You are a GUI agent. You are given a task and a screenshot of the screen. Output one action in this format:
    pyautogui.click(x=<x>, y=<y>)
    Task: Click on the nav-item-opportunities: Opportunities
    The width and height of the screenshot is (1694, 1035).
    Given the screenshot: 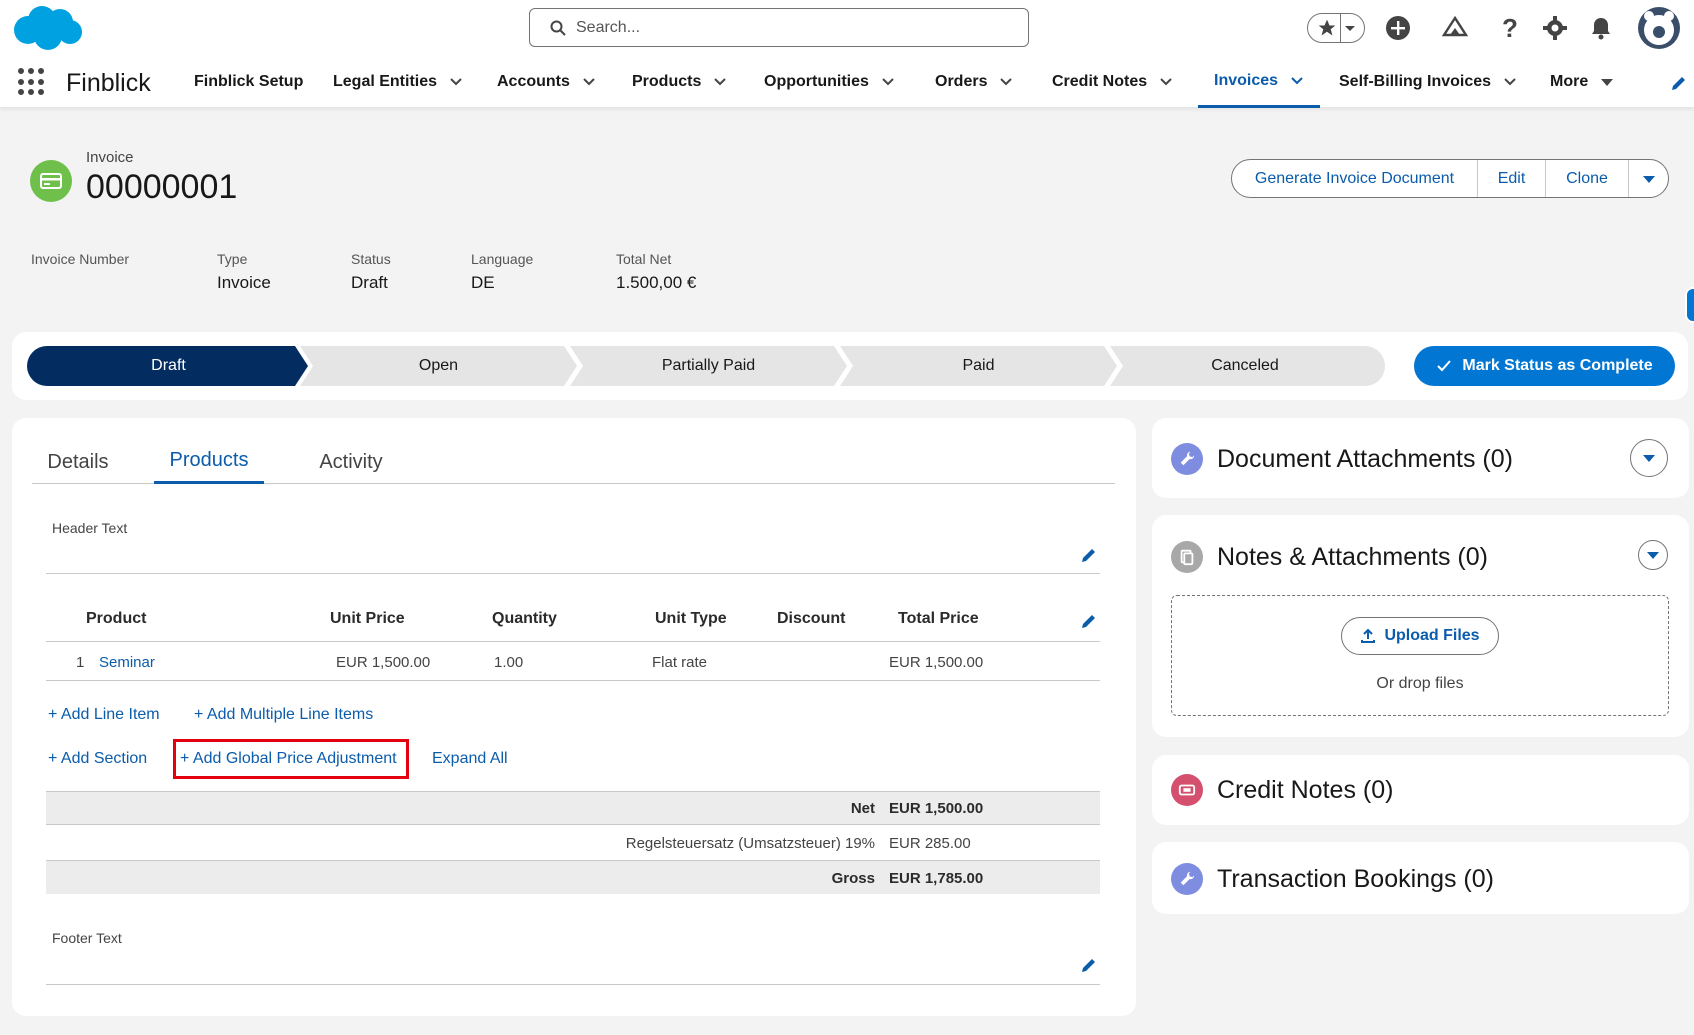 What is the action you would take?
    pyautogui.click(x=829, y=82)
    